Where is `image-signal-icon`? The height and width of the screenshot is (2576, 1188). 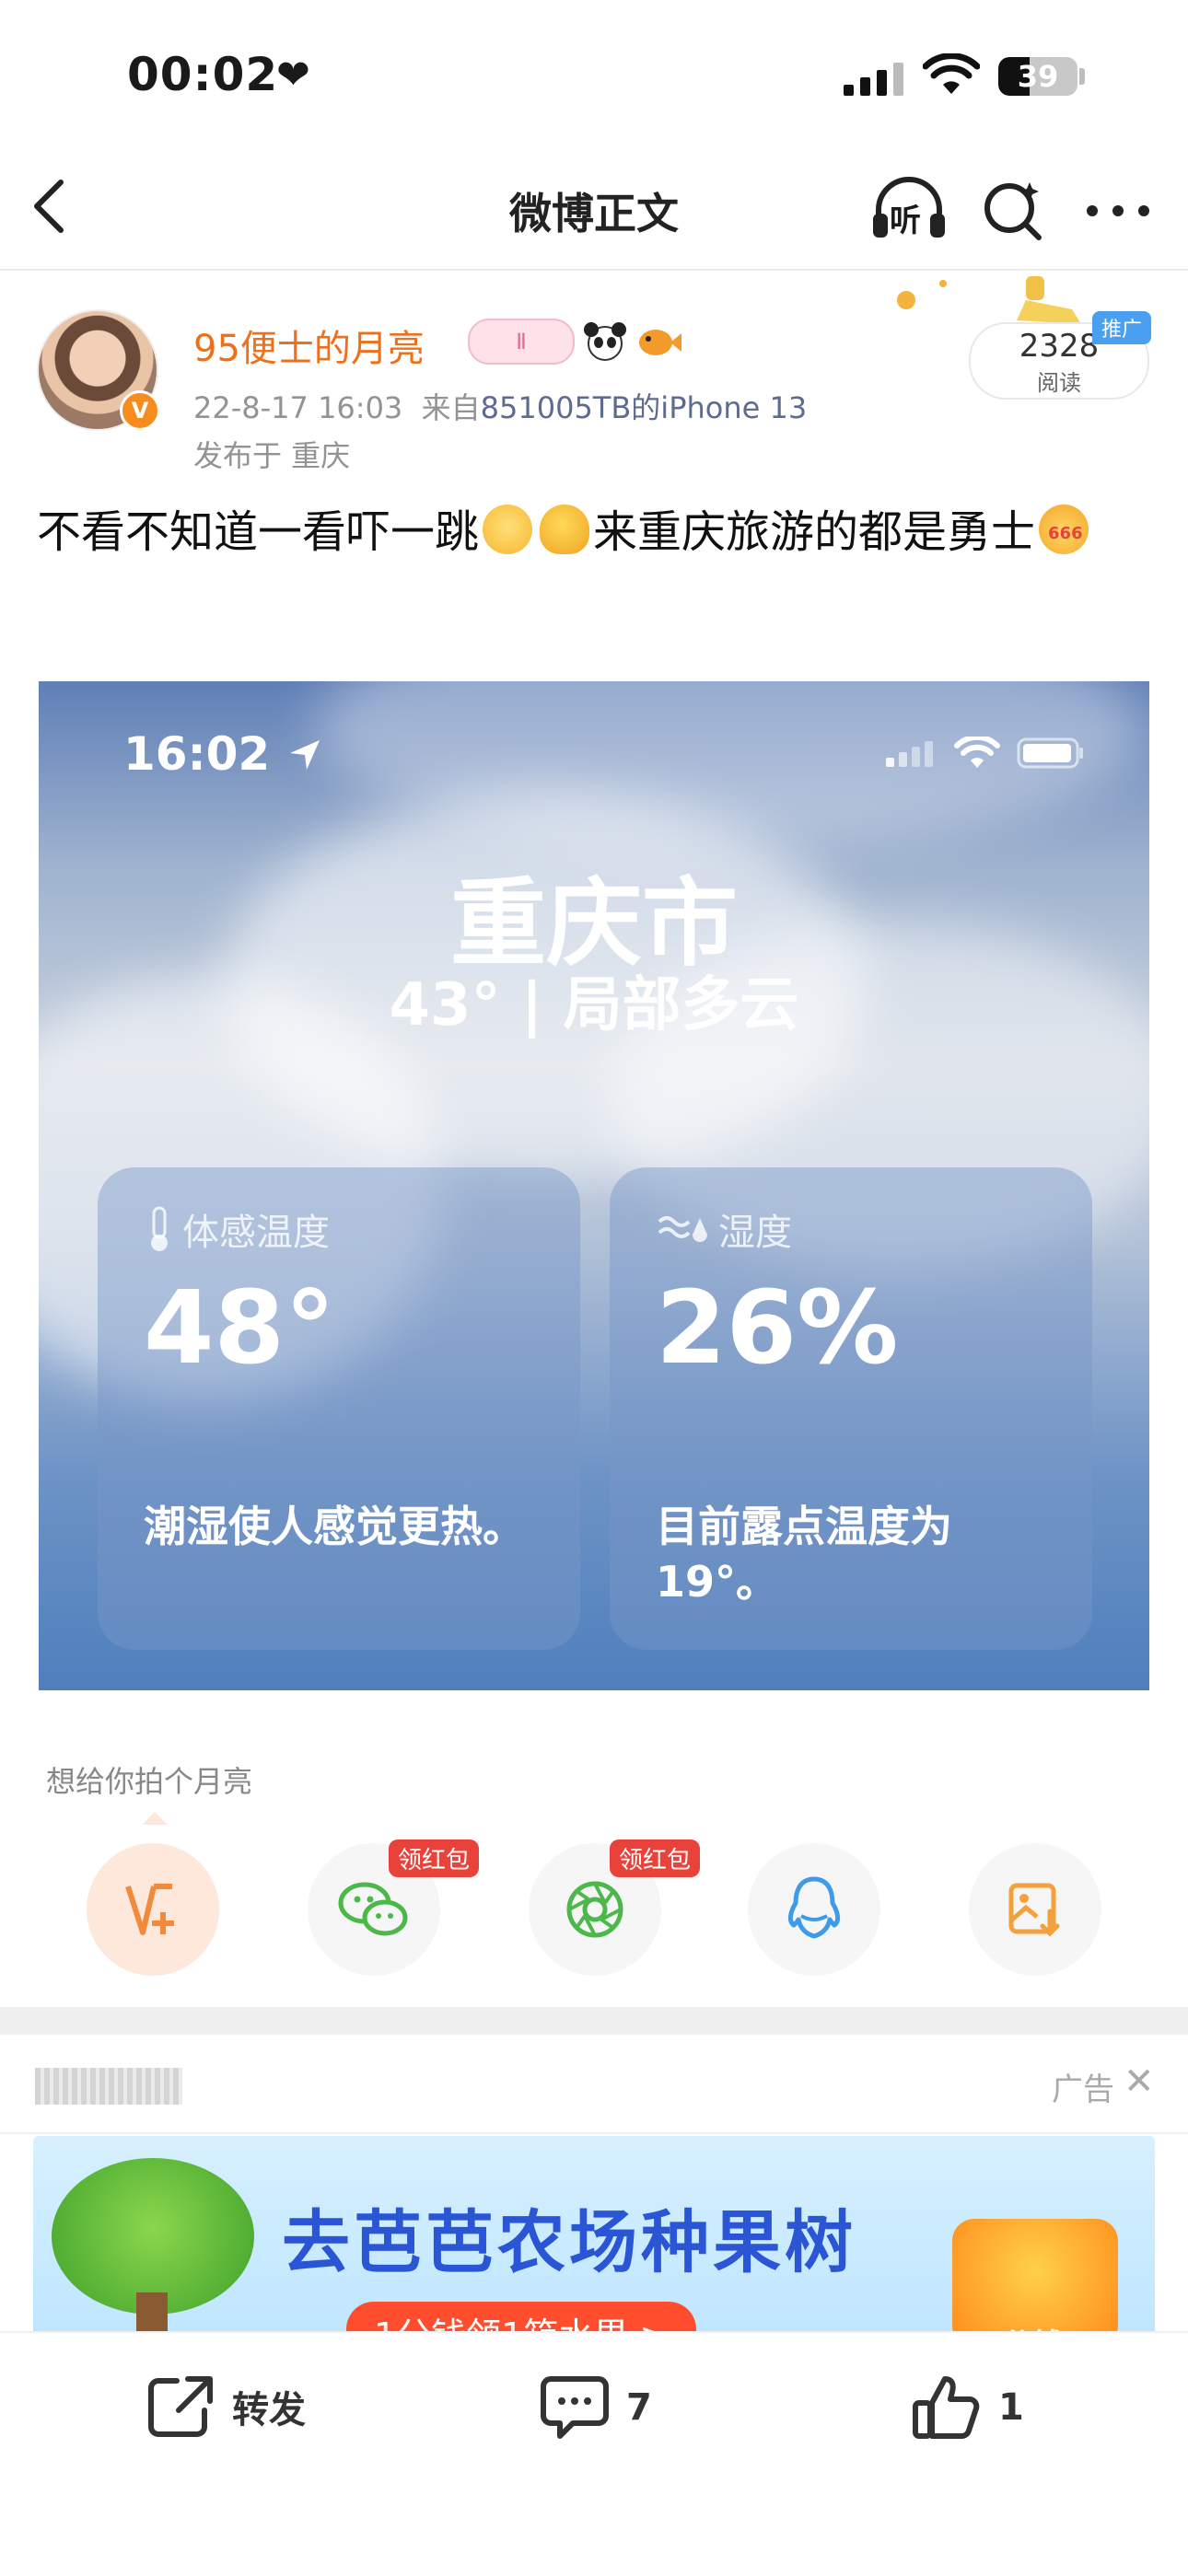
image-signal-icon is located at coordinates (909, 754).